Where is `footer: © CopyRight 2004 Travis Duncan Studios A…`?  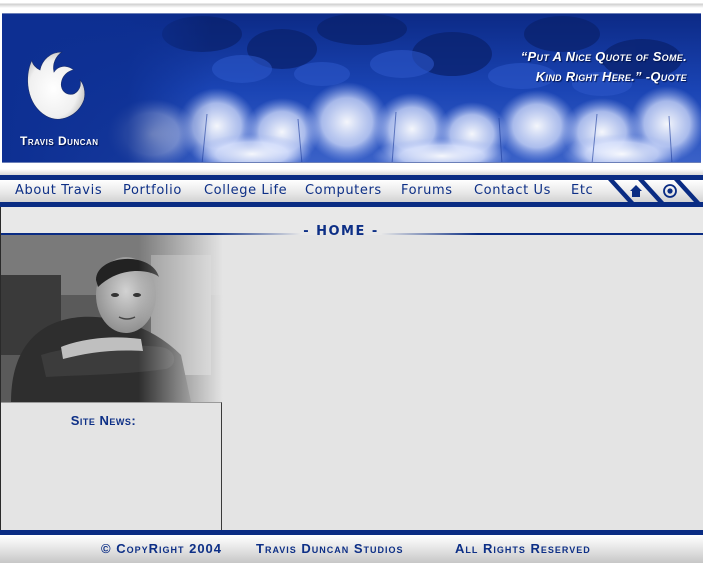 footer: © CopyRight 2004 Travis Duncan Studios A… is located at coordinates (351, 546).